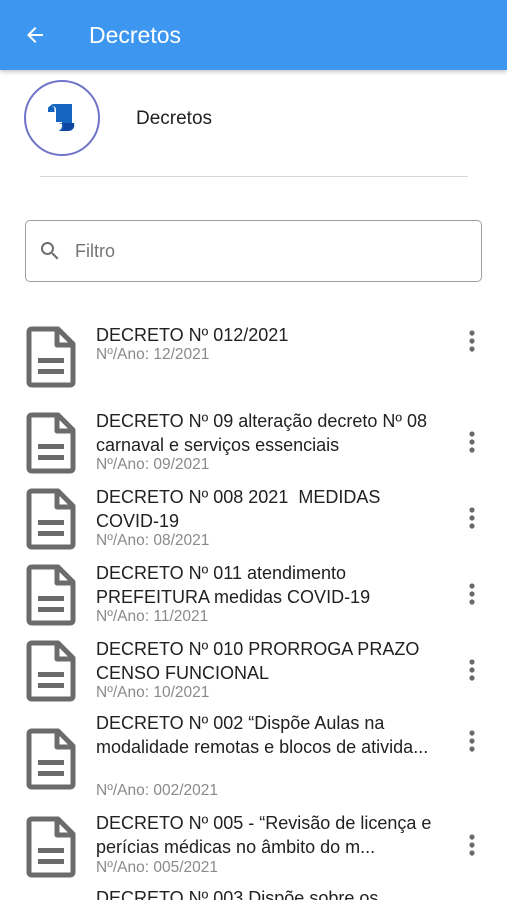 The width and height of the screenshot is (507, 900). What do you see at coordinates (253, 356) in the screenshot?
I see `list-item: DECRETO Nº 012/2021 Nº/Ano: 12/2021` at bounding box center [253, 356].